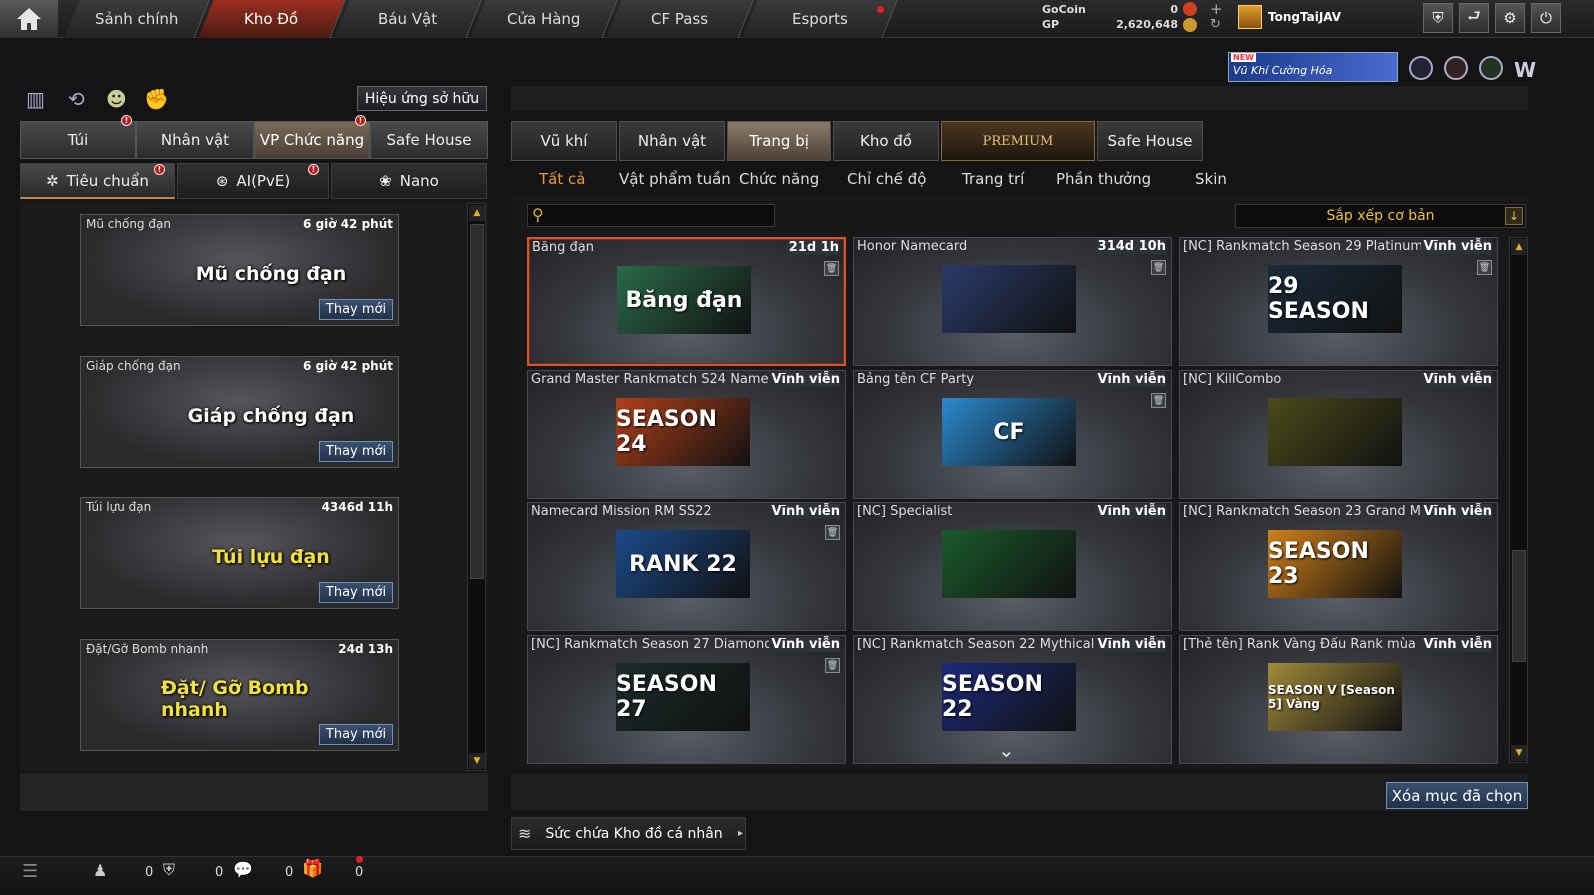  What do you see at coordinates (272, 19) in the screenshot?
I see `tab-kho-do: Kho Đồ` at bounding box center [272, 19].